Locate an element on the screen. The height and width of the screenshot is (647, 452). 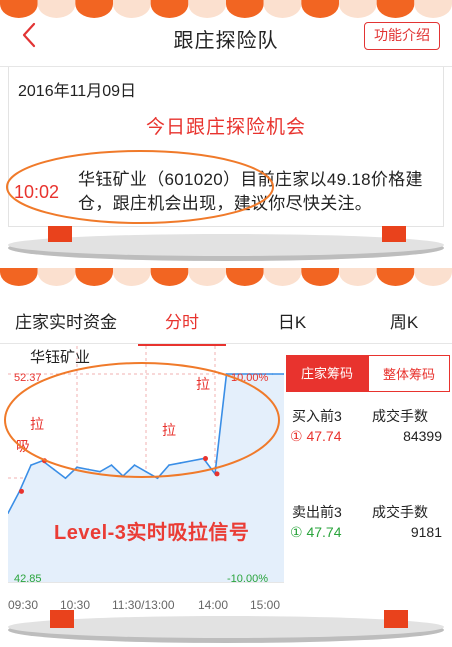
signal-dot is located at coordinates (21, 491).